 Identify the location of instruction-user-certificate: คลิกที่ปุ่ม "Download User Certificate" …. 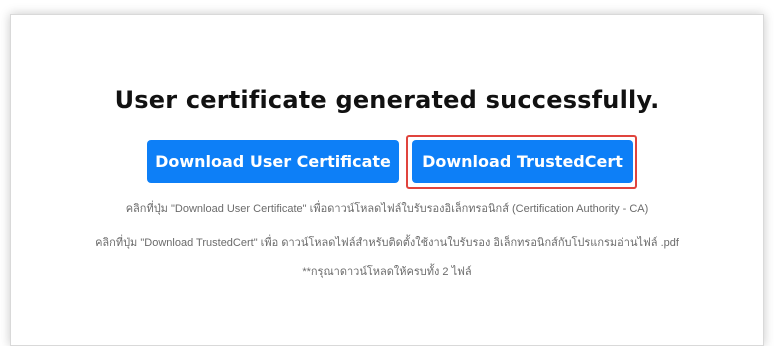
(387, 209).